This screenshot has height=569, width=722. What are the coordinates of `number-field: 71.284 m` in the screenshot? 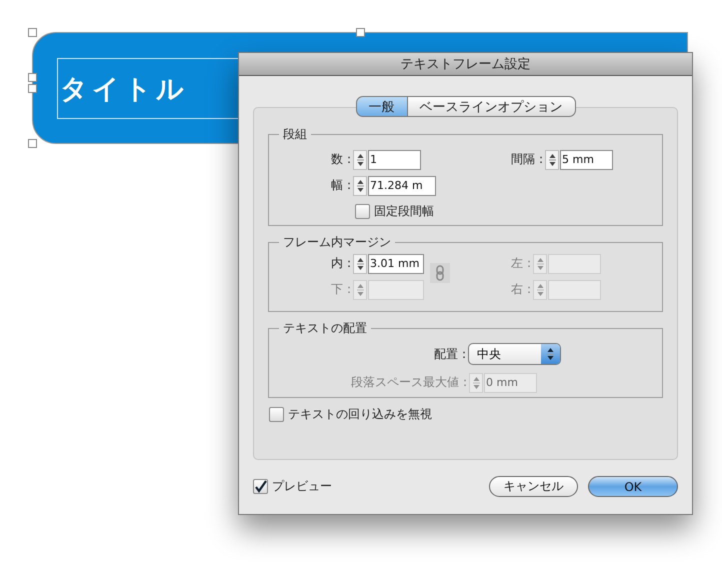 It's located at (402, 186).